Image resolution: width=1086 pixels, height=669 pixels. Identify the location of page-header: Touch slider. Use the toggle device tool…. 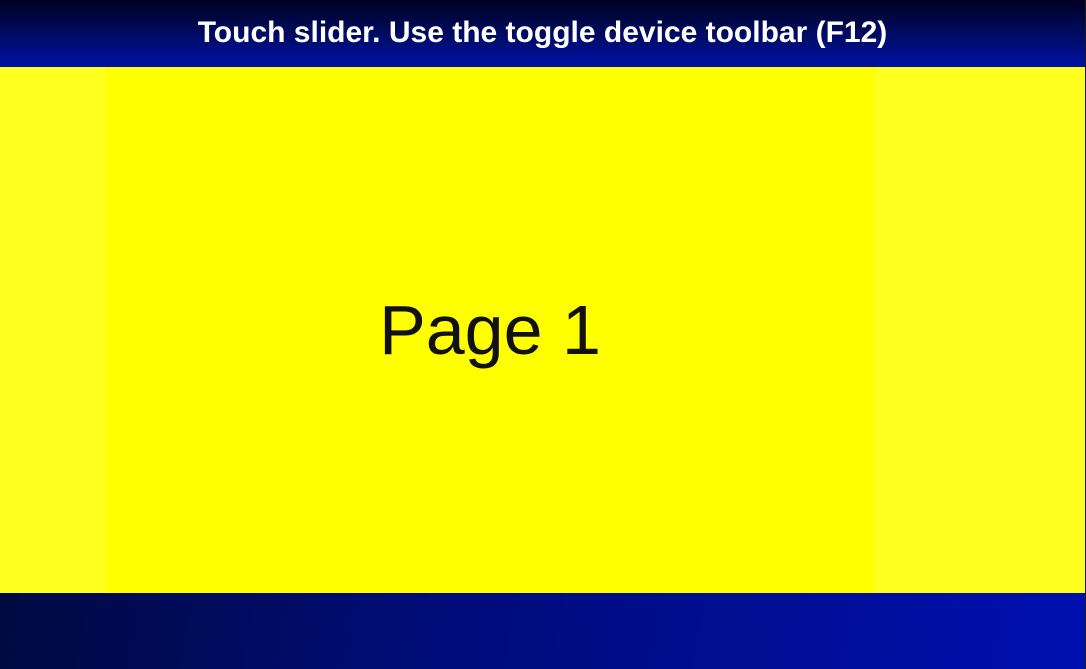
(542, 33).